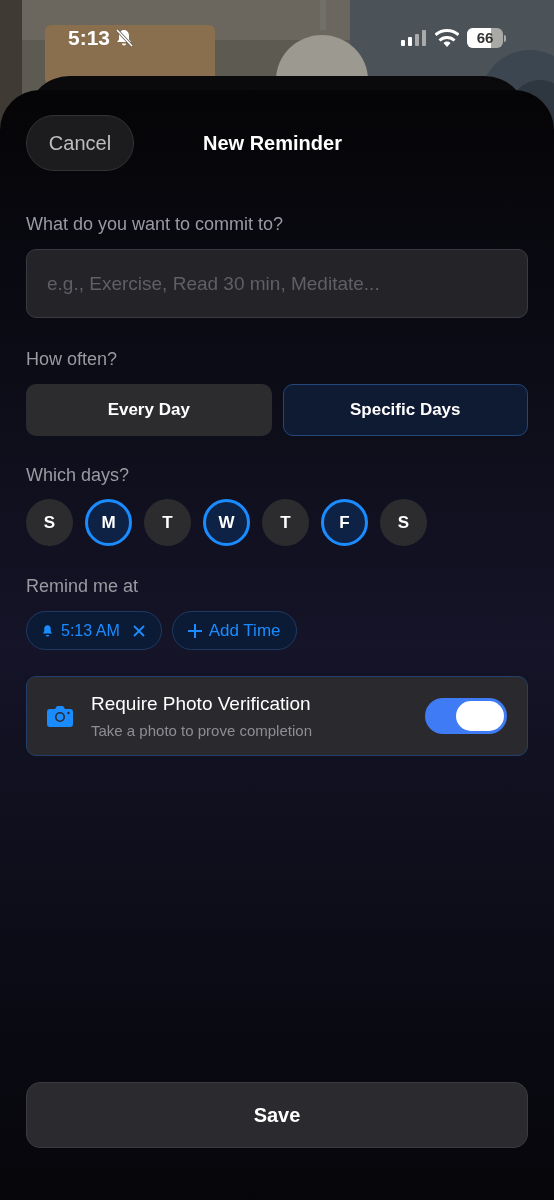 The height and width of the screenshot is (1200, 554). Describe the element at coordinates (155, 224) in the screenshot. I see `section-label: What do you want to commit to?` at that location.